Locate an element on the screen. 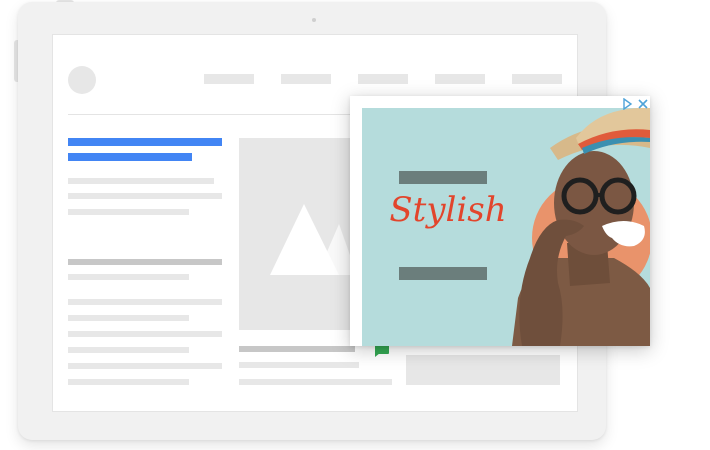  comment-icon-tail is located at coordinates (377, 355).